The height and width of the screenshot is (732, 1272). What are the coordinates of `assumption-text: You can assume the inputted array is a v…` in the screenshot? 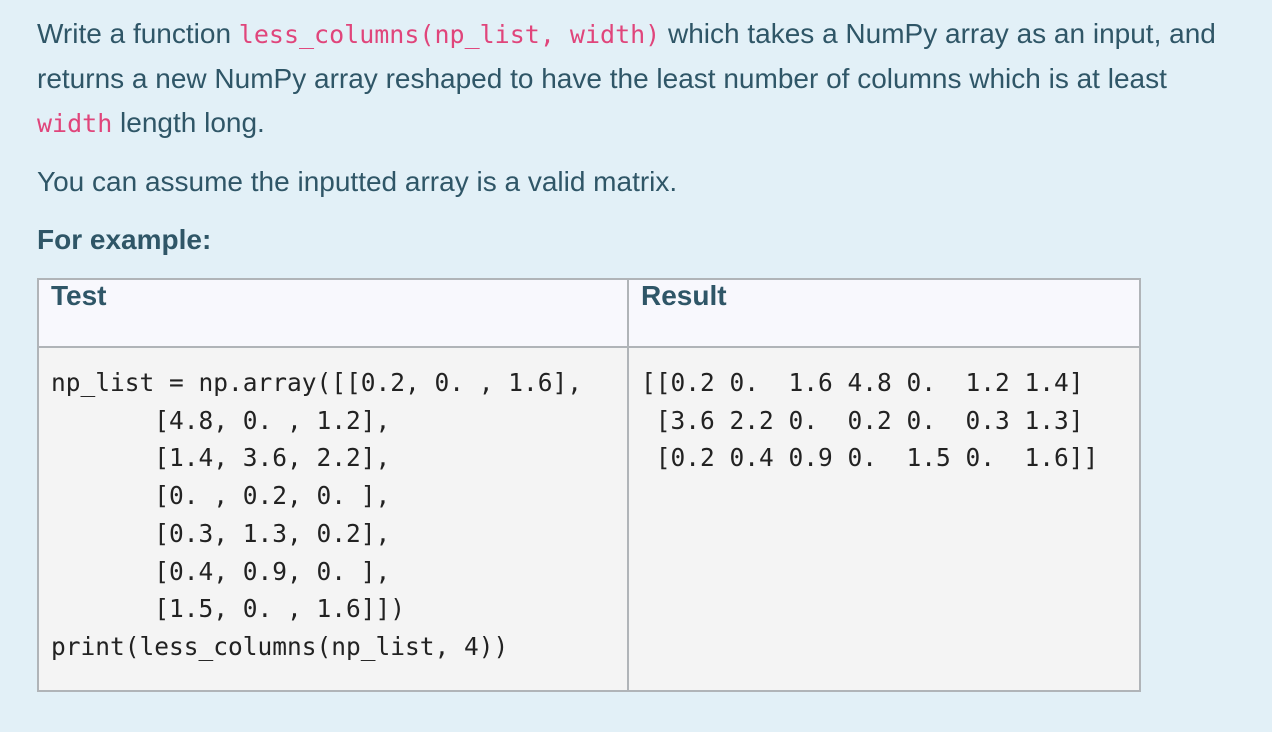 It's located at (357, 181).